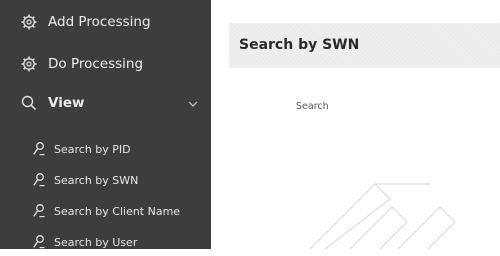 The height and width of the screenshot is (256, 500). What do you see at coordinates (96, 64) in the screenshot?
I see `sidebar-item-label: Do Processing` at bounding box center [96, 64].